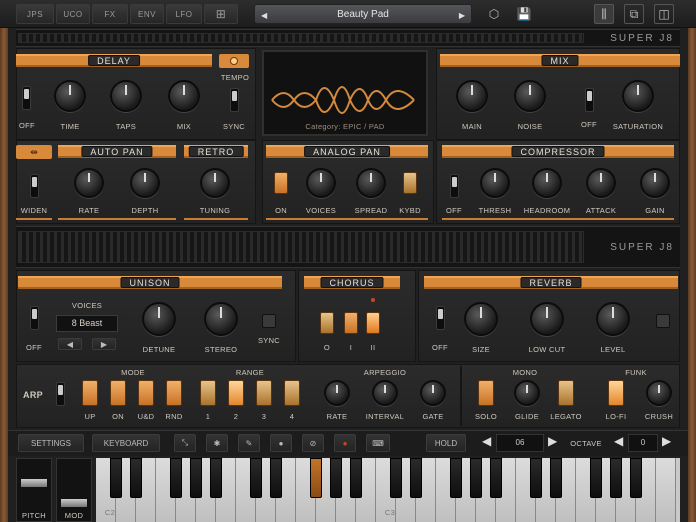 This screenshot has width=696, height=522. Describe the element at coordinates (495, 183) in the screenshot. I see `compressor-thresh-knob` at that location.